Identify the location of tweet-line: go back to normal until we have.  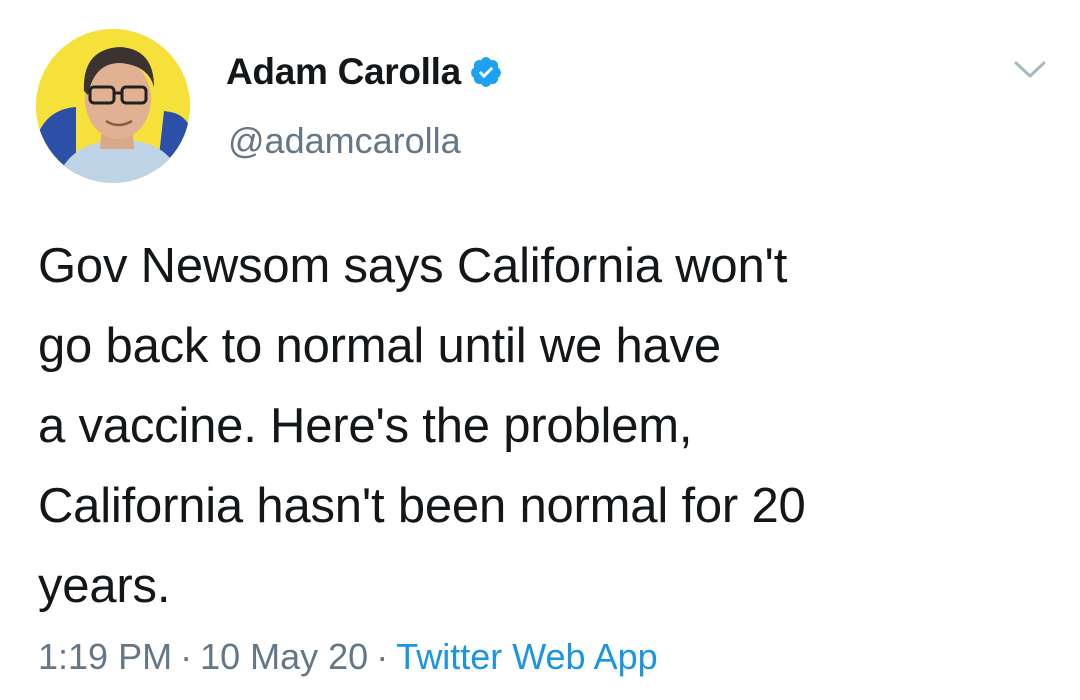
(379, 346).